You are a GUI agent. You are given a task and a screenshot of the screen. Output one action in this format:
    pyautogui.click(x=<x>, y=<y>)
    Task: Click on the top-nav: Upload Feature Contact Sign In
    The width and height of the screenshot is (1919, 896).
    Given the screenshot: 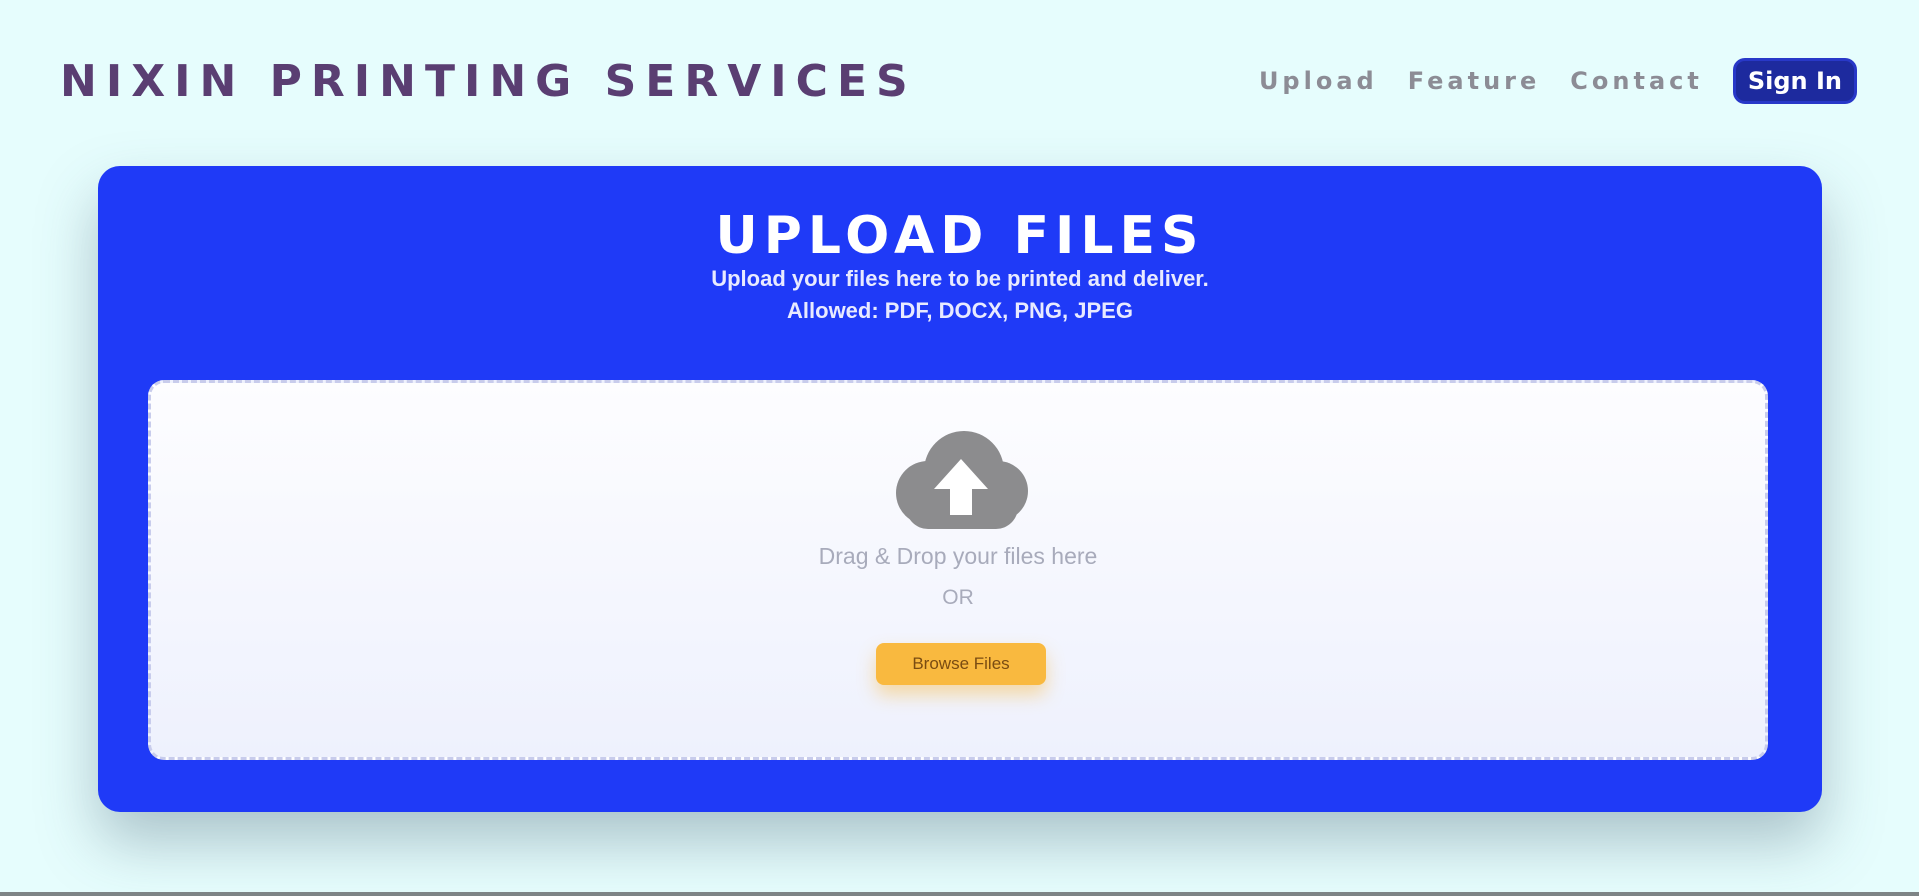 What is the action you would take?
    pyautogui.click(x=1558, y=81)
    